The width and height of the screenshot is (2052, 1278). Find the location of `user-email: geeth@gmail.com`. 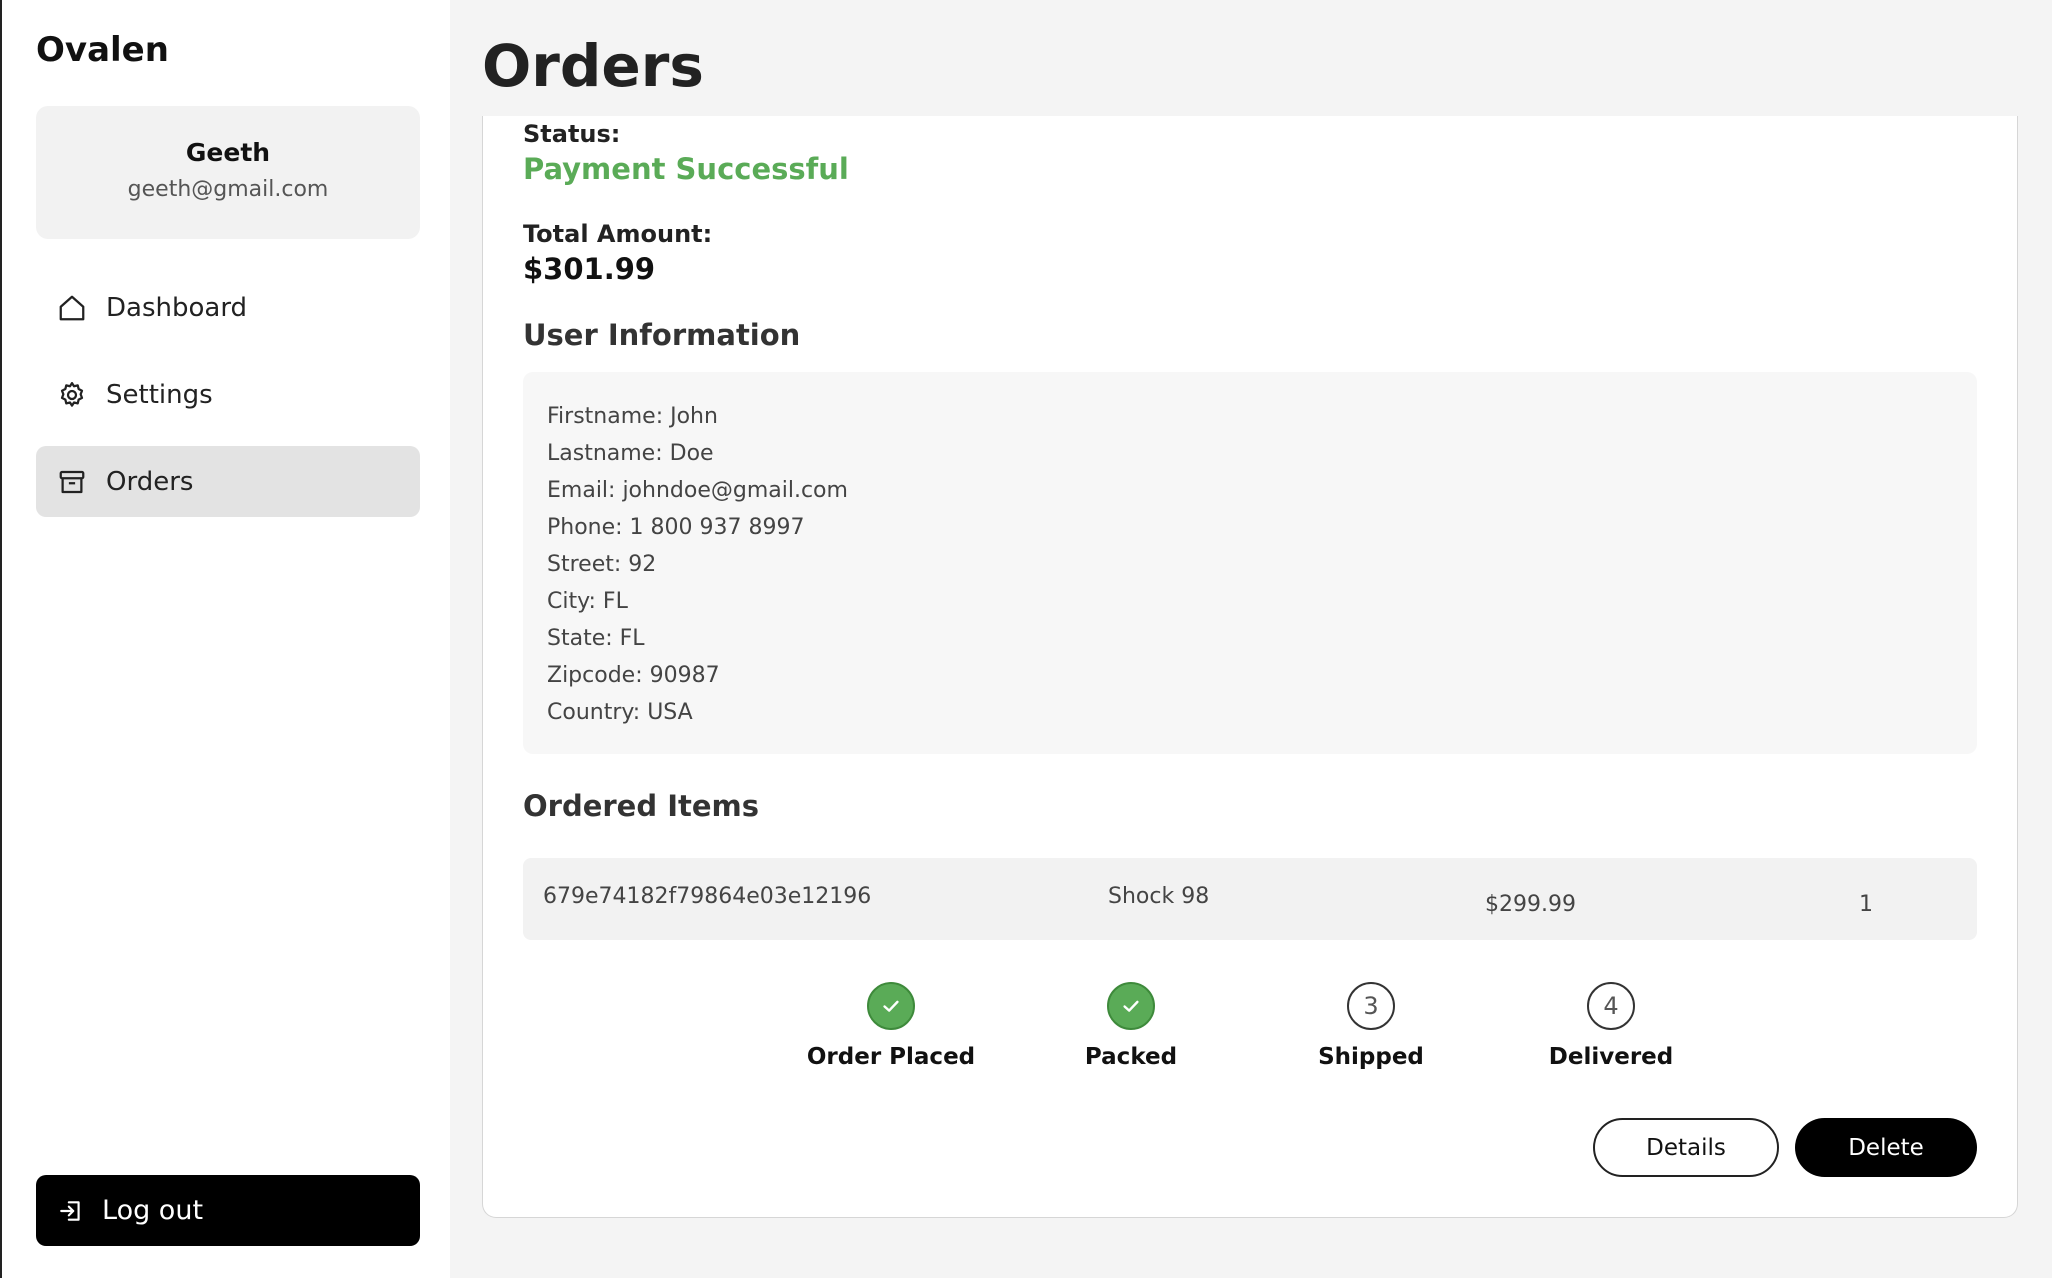

user-email: geeth@gmail.com is located at coordinates (228, 189).